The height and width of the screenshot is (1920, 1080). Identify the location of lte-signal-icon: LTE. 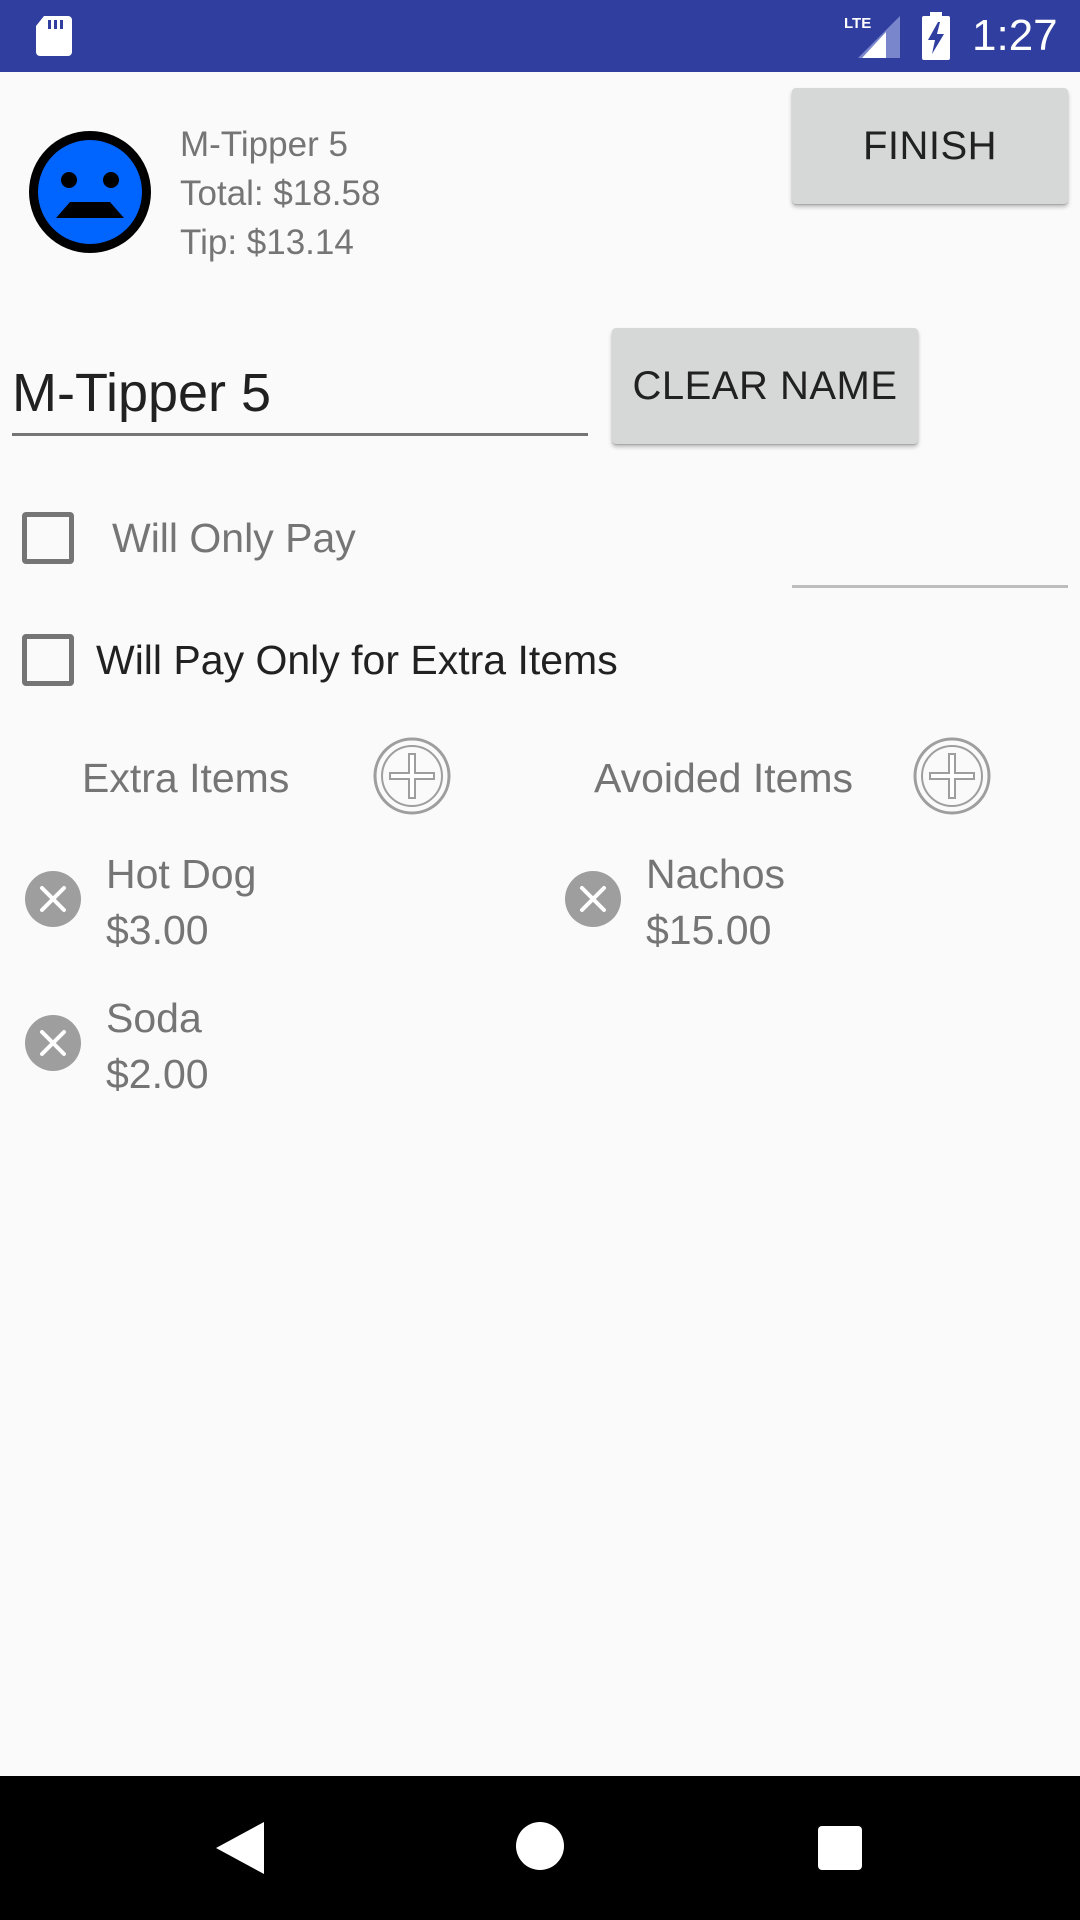
(872, 36).